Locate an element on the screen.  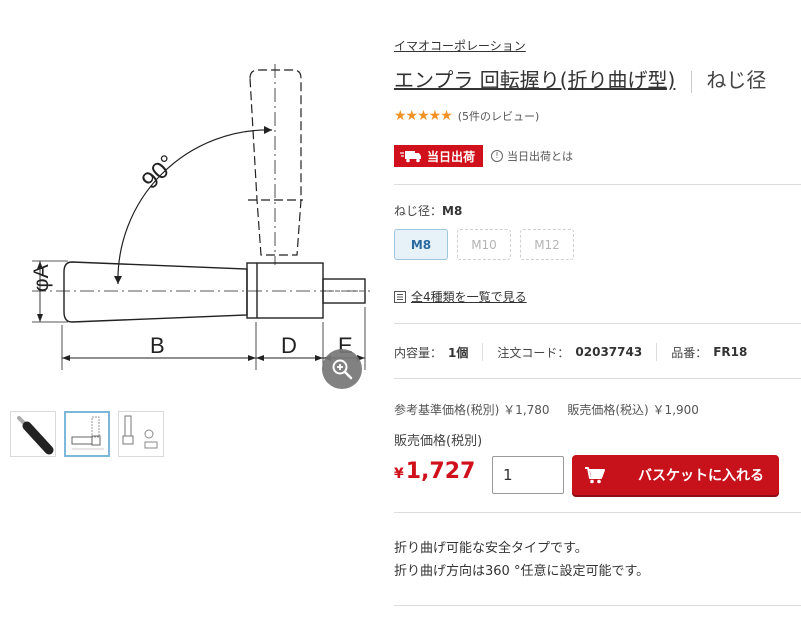
thumbnail-product-photo is located at coordinates (33, 434).